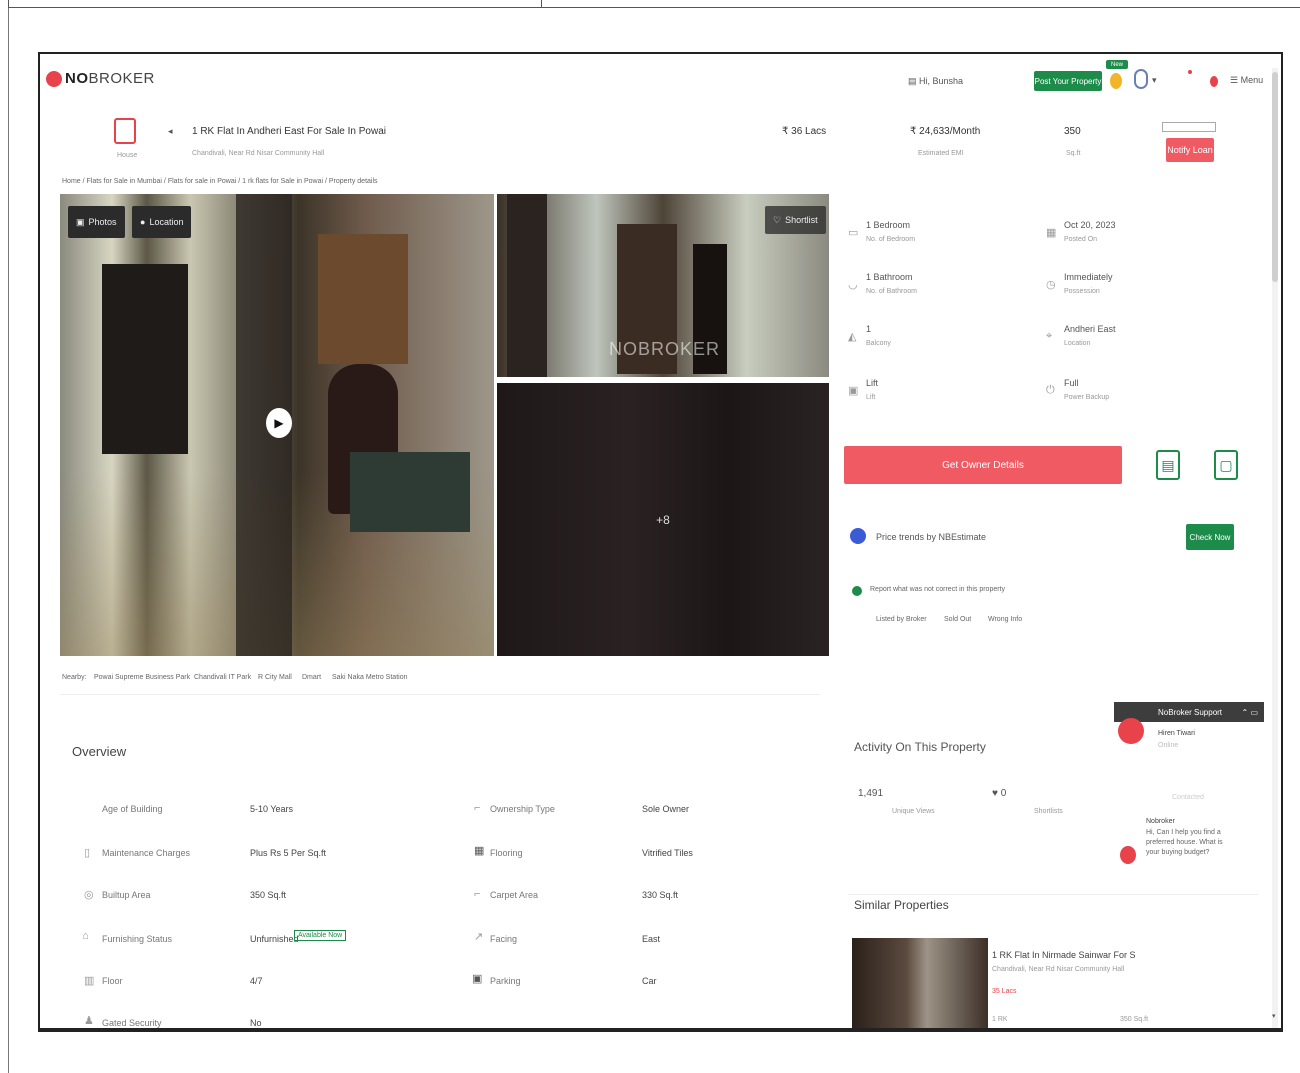 This screenshot has height=1073, width=1300. I want to click on balcony-icon: ◭, so click(852, 337).